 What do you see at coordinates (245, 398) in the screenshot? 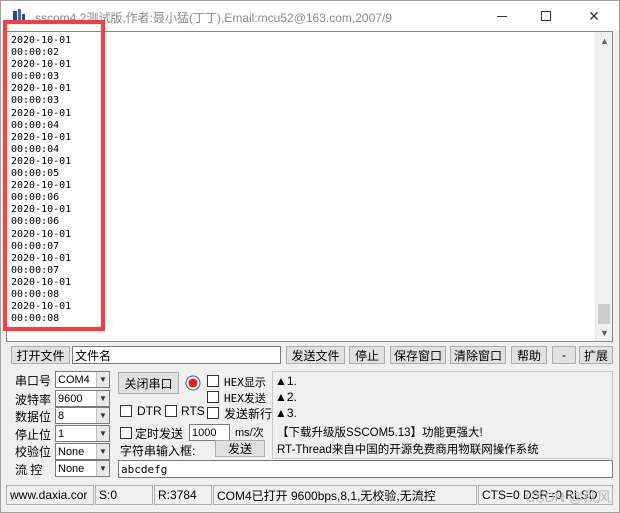
I see `hex-send-label: HEX发送` at bounding box center [245, 398].